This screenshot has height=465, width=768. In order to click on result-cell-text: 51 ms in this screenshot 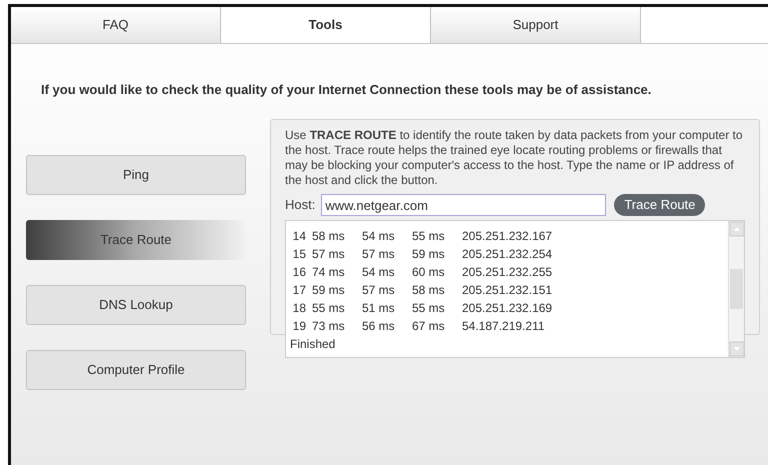, I will do `click(379, 308)`.